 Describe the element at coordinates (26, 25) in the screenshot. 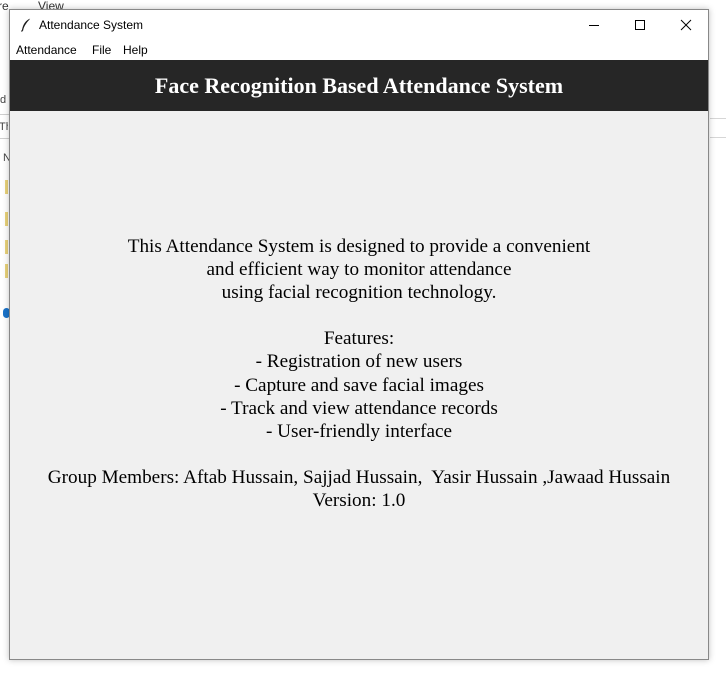

I see `feather-icon` at that location.